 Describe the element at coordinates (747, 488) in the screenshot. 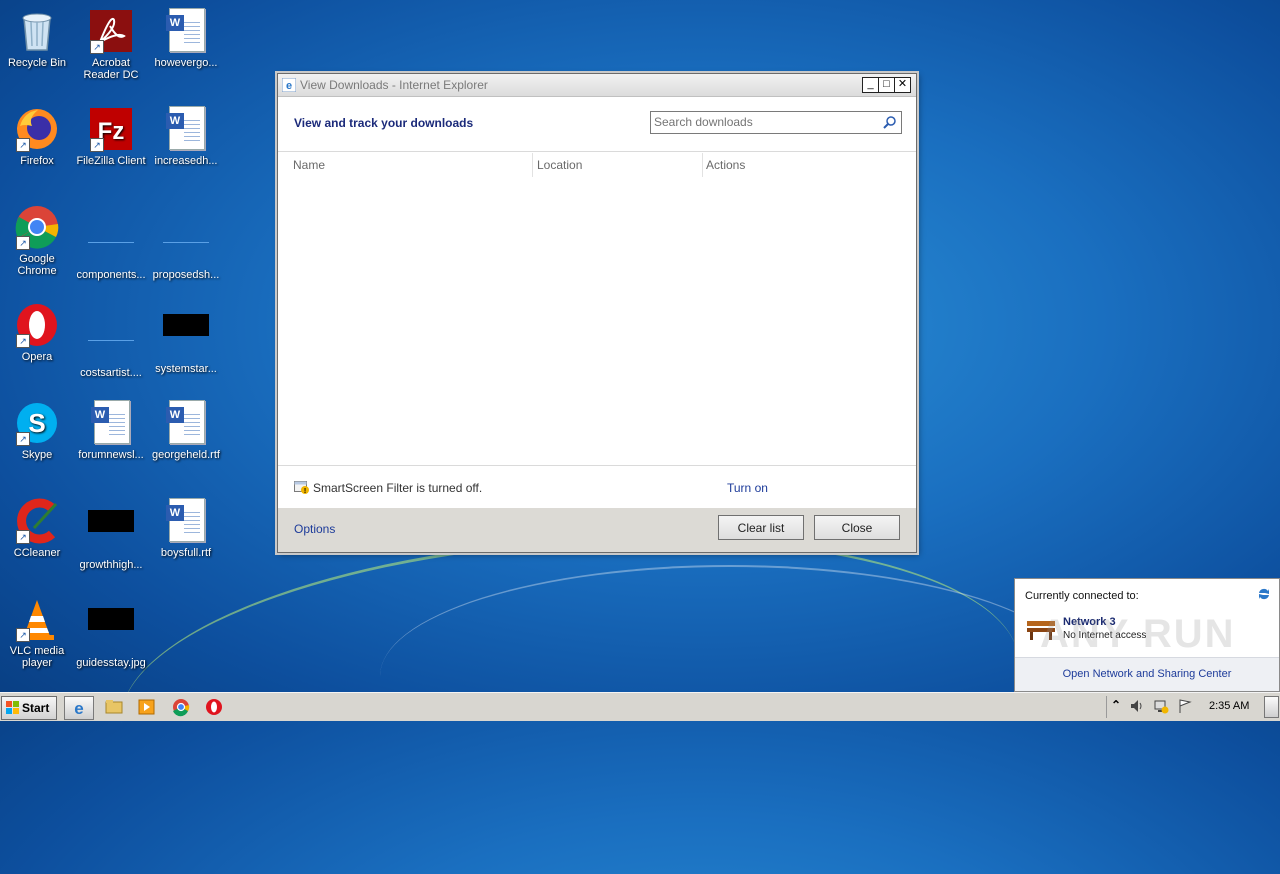

I see `turn-on-link: Turn on` at that location.